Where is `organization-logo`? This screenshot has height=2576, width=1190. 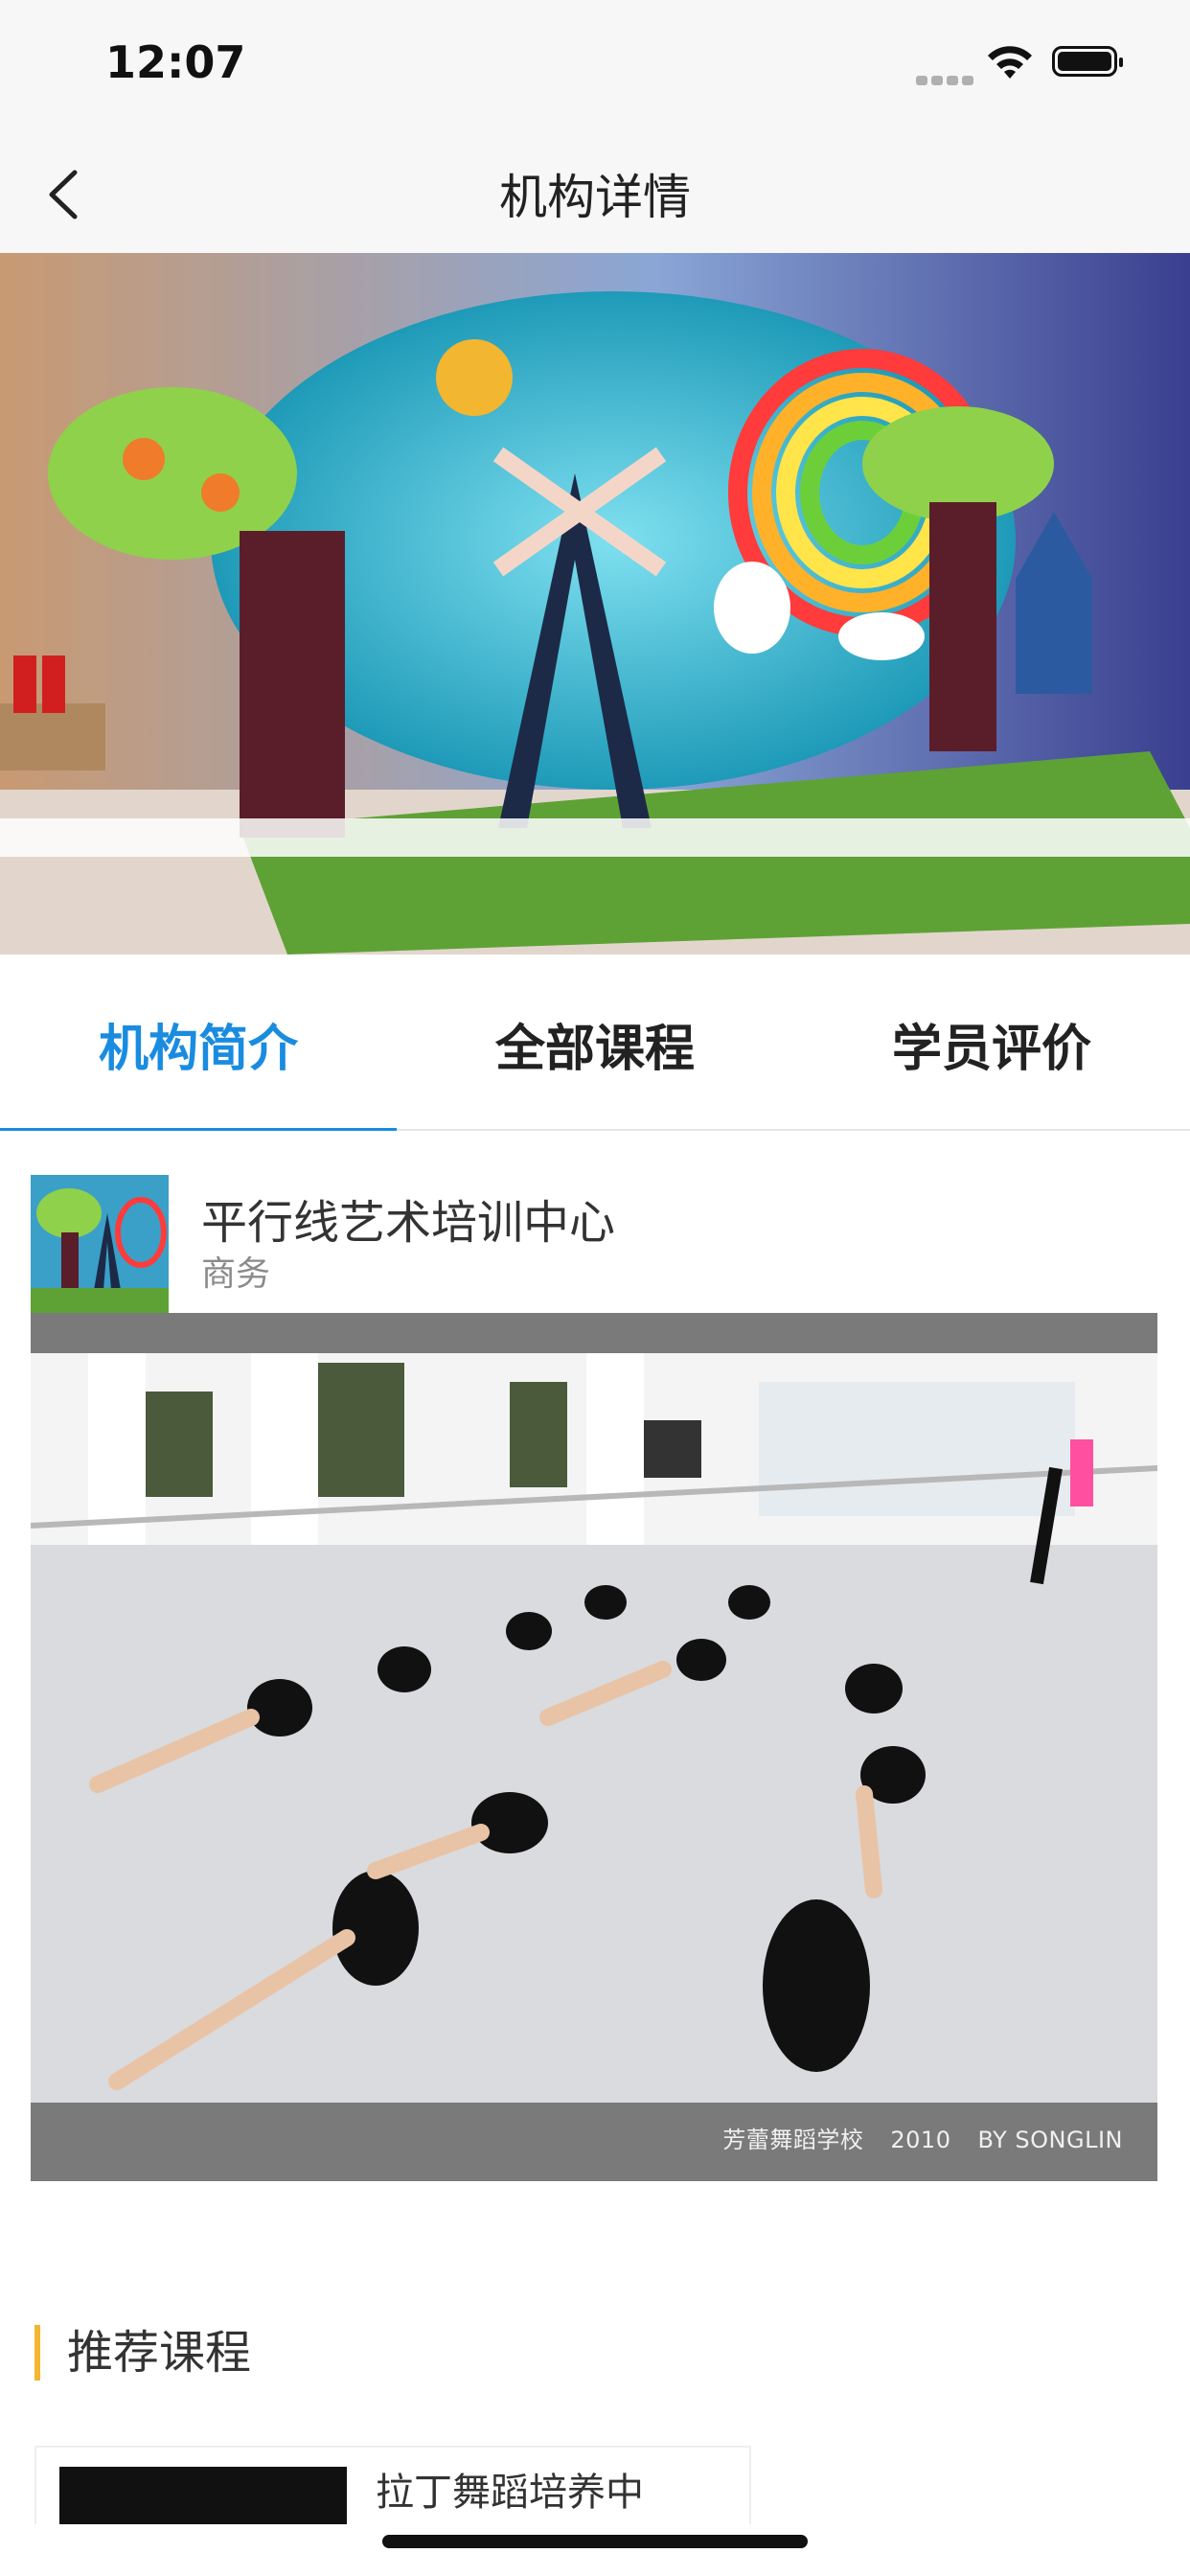 organization-logo is located at coordinates (100, 1244).